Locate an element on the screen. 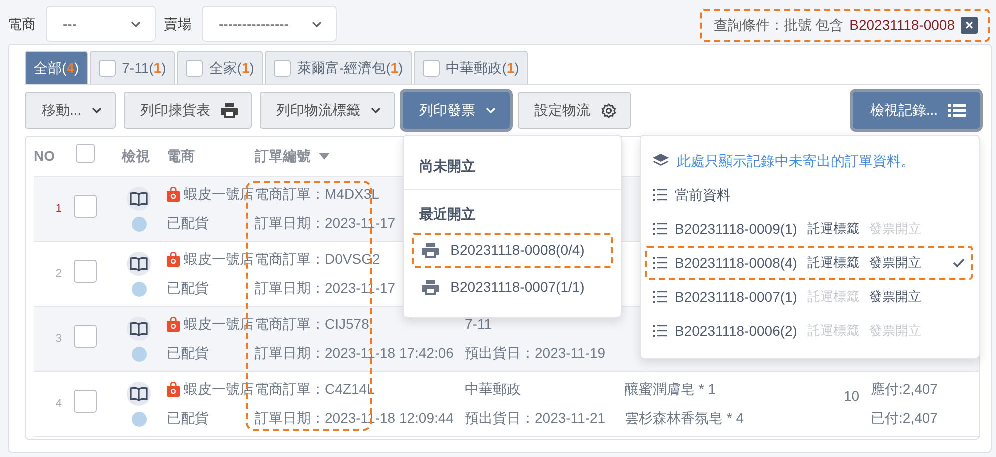  menu-item: B20231118-0006(2) 託運標籤 發票開立 is located at coordinates (809, 331).